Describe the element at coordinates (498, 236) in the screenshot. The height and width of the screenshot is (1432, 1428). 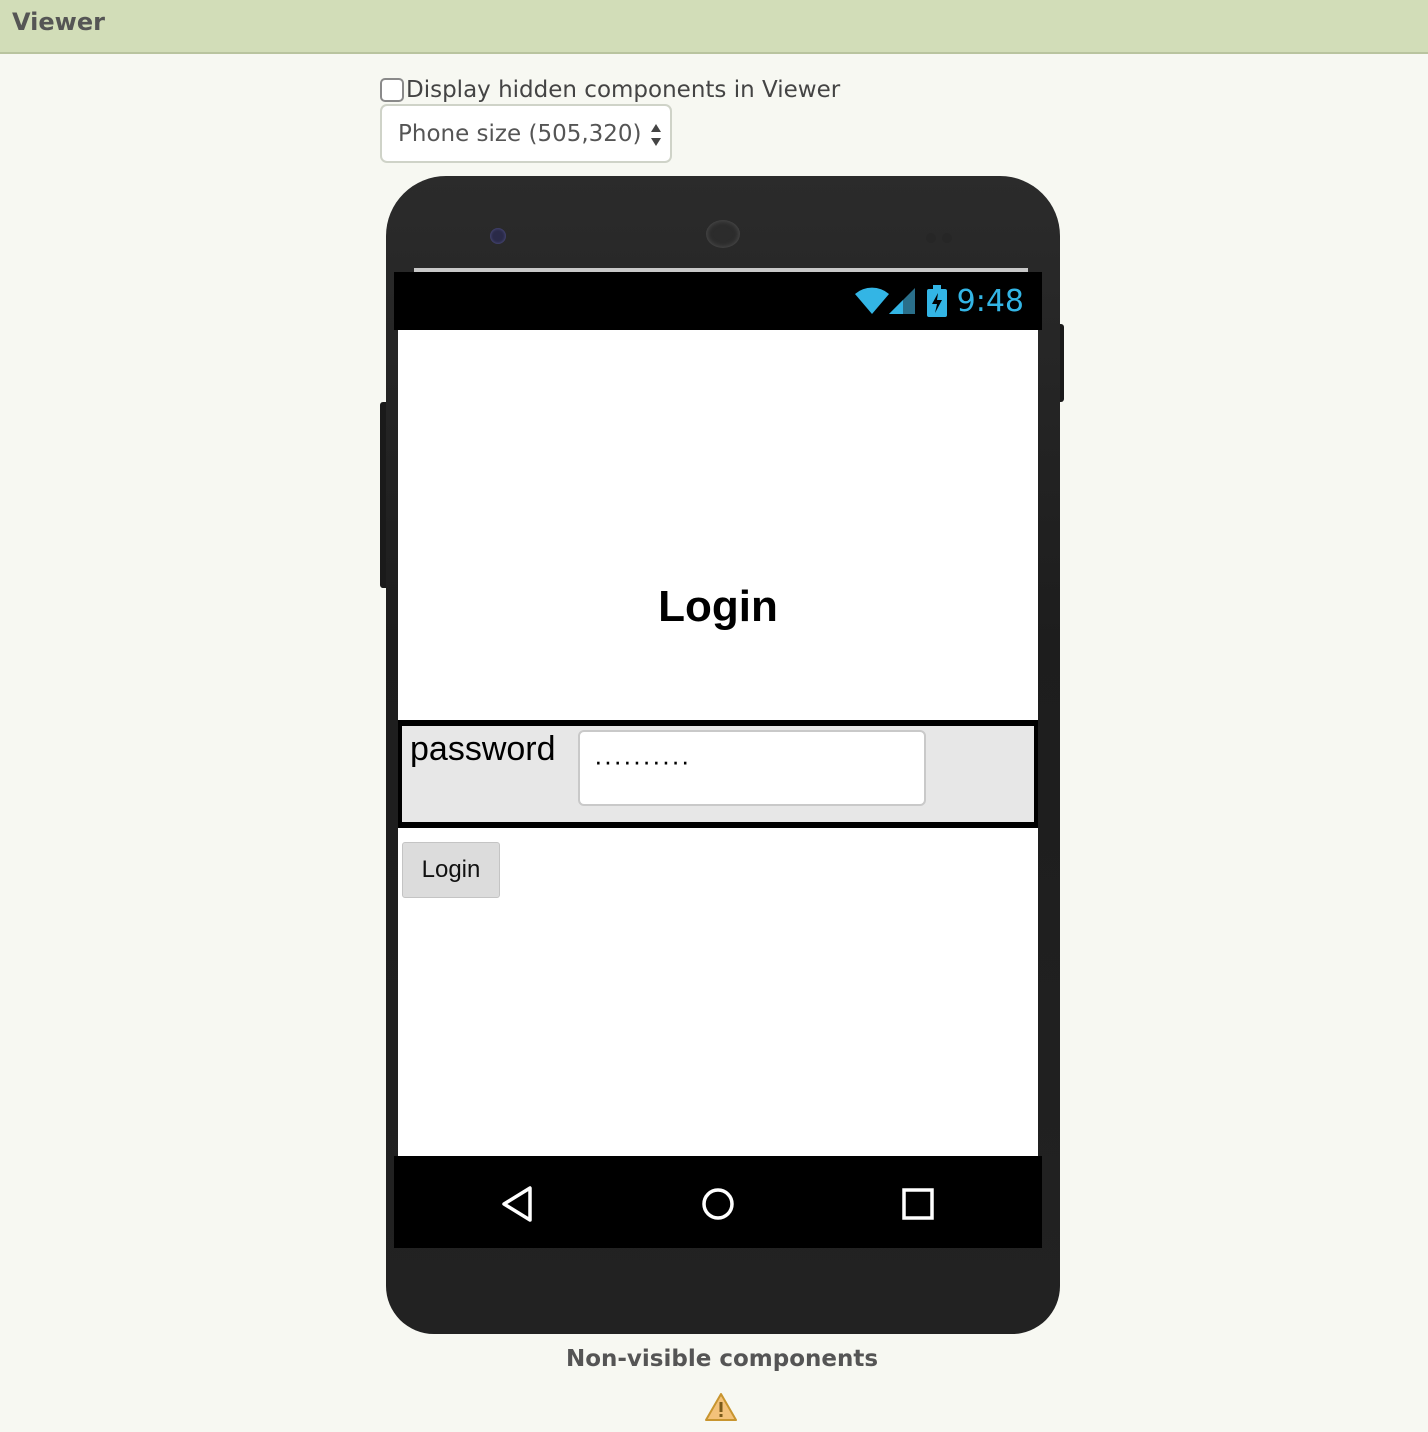
I see `front-camera-icon` at that location.